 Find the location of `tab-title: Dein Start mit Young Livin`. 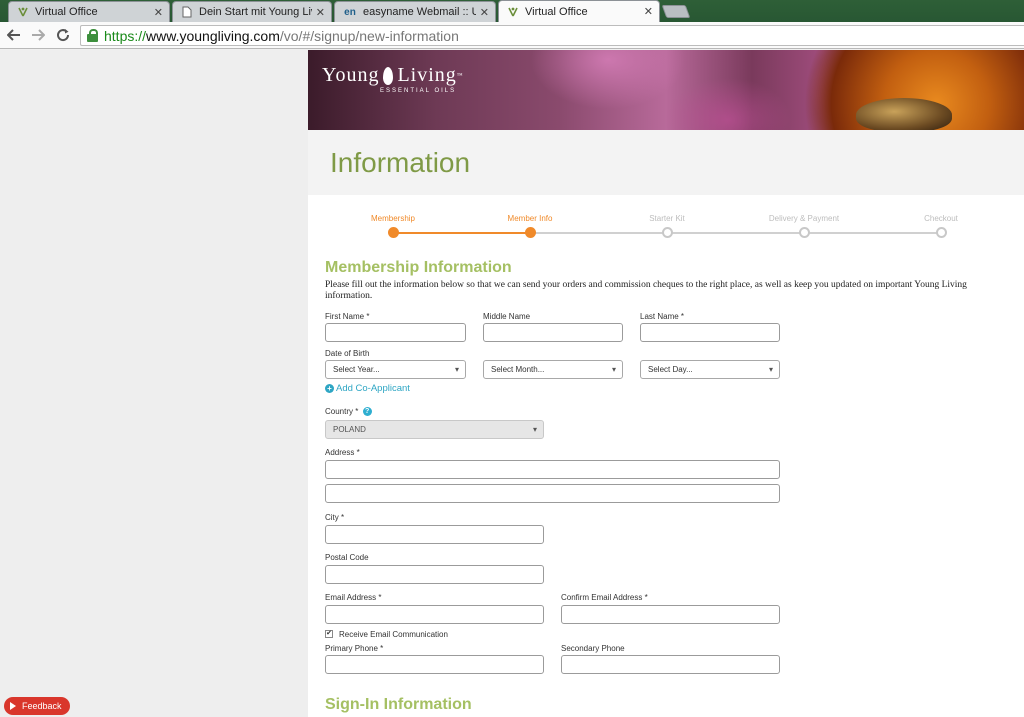

tab-title: Dein Start mit Young Livin is located at coordinates (255, 12).